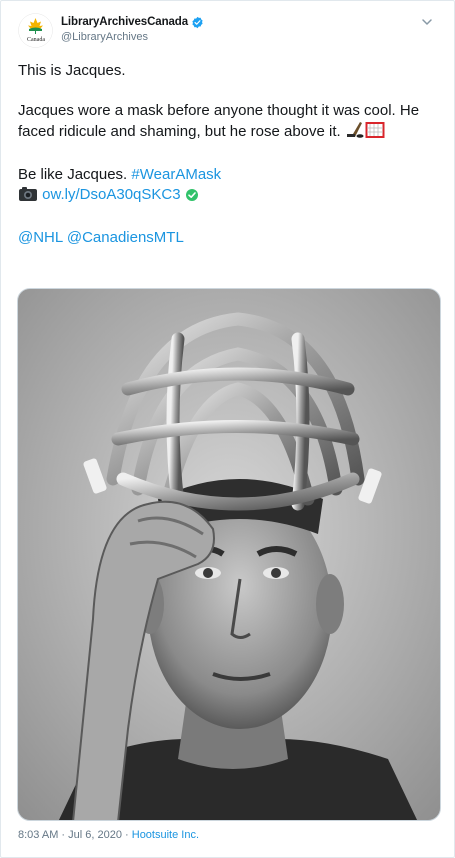 The width and height of the screenshot is (455, 858). Describe the element at coordinates (176, 174) in the screenshot. I see `hashtag-link: #WearAMask` at that location.